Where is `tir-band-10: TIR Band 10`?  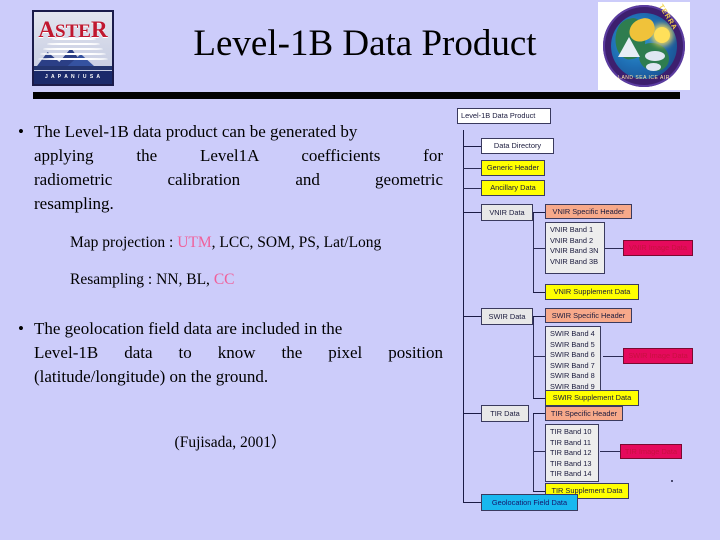
tir-band-10: TIR Band 10 is located at coordinates (571, 431).